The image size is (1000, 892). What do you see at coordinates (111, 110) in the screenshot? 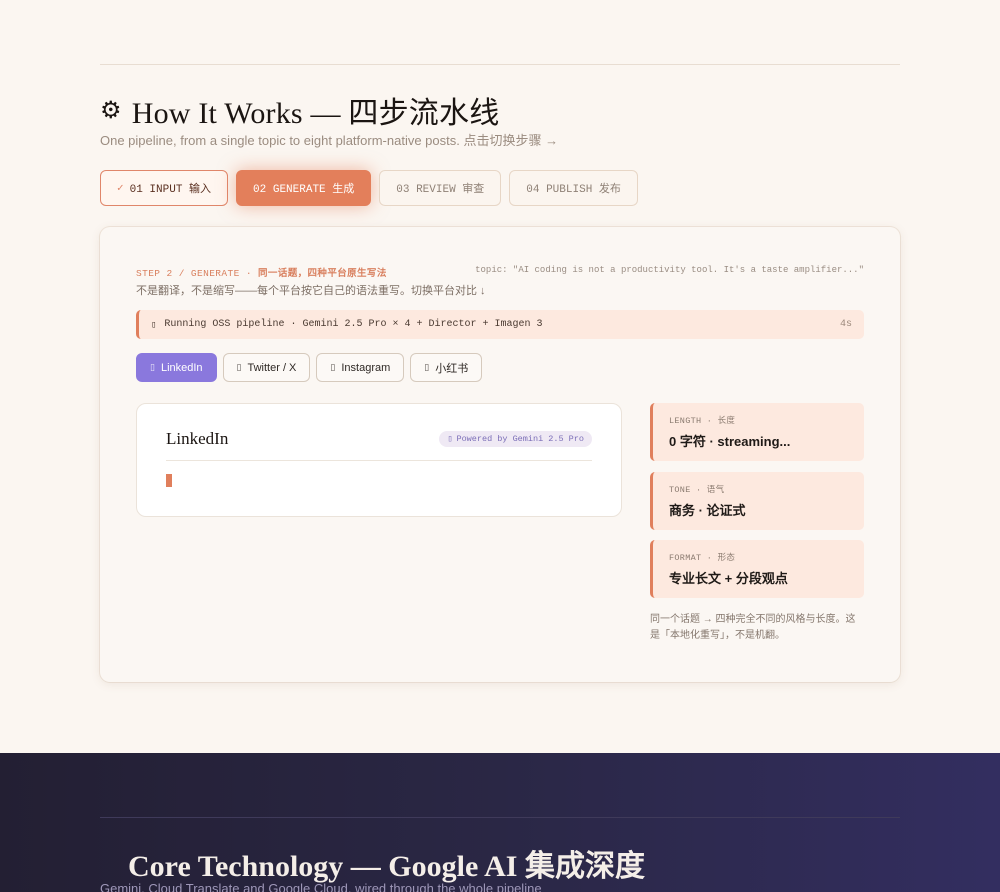
I see `gear-icon: ⚙` at bounding box center [111, 110].